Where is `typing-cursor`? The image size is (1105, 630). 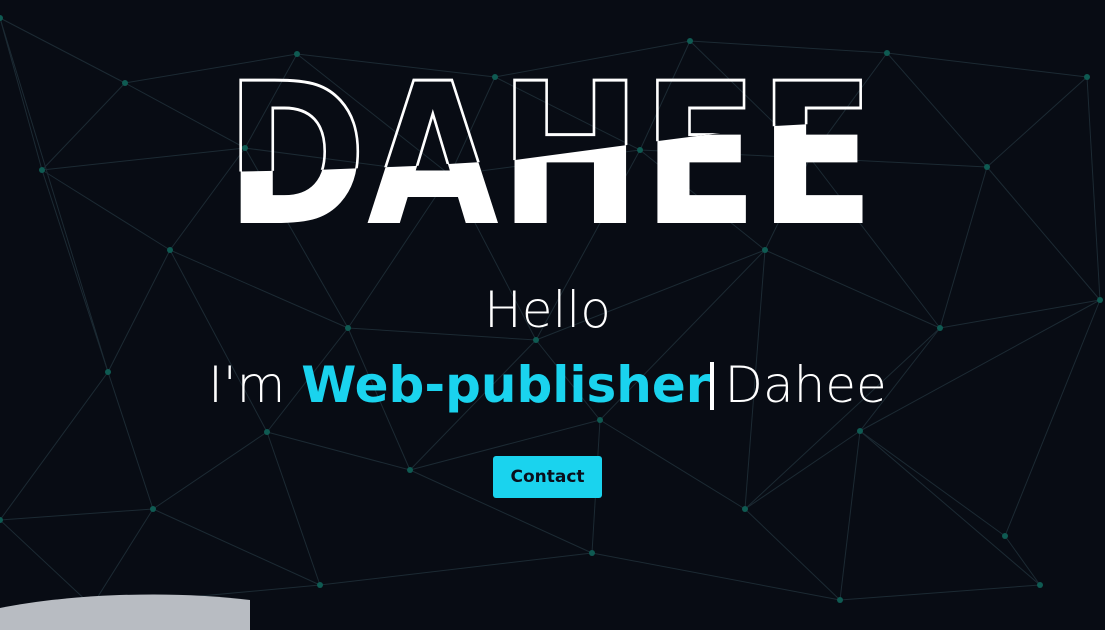
typing-cursor is located at coordinates (712, 386).